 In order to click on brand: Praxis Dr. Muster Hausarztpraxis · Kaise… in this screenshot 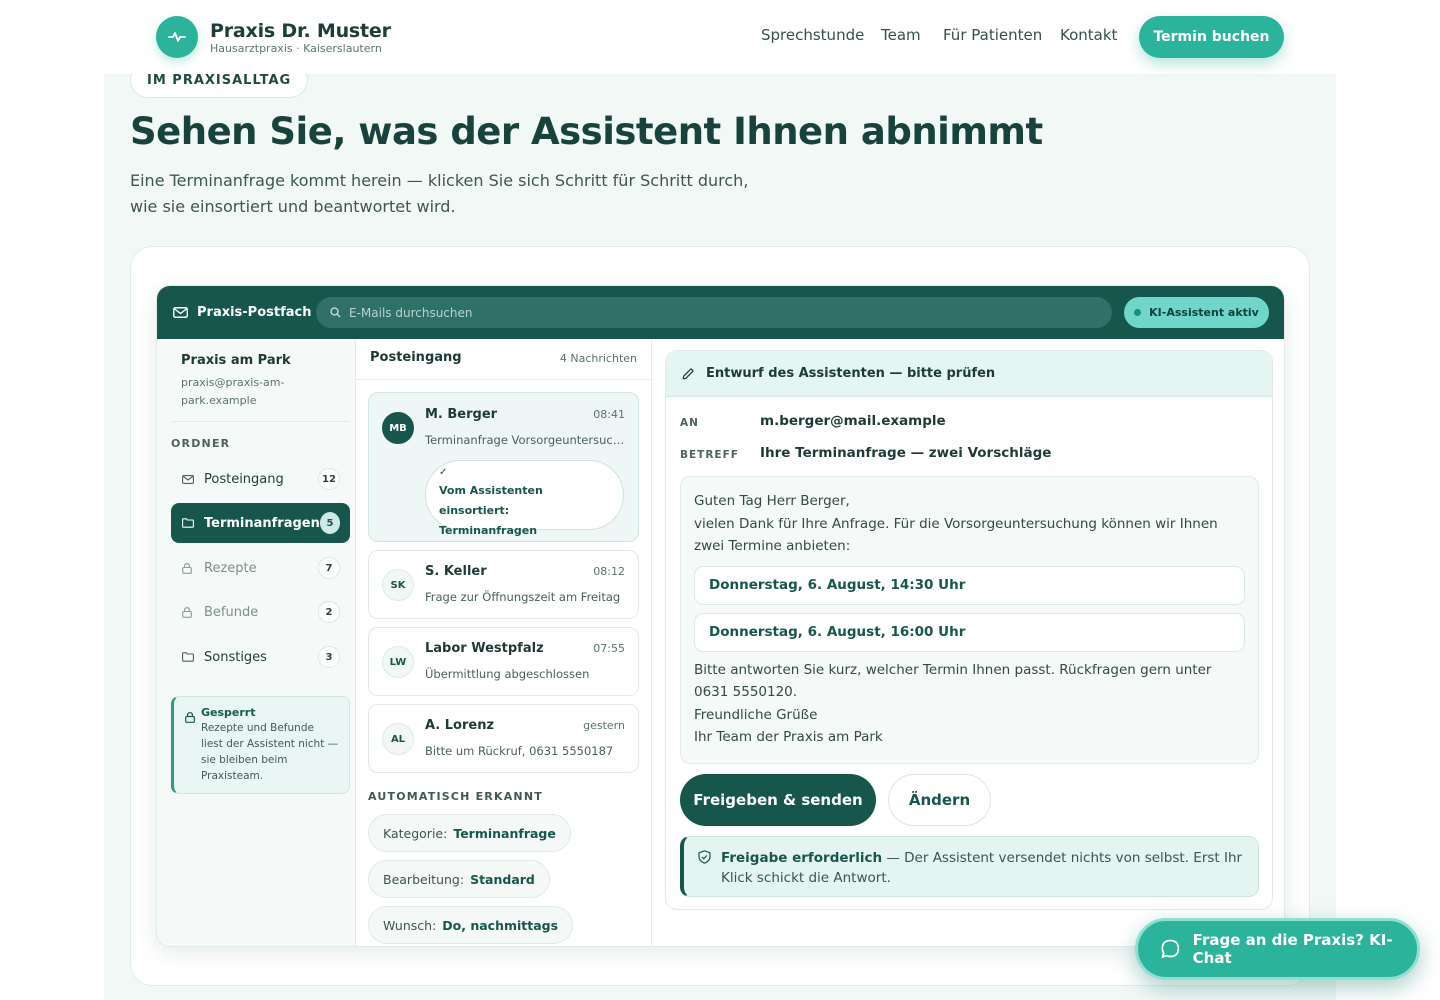, I will do `click(273, 37)`.